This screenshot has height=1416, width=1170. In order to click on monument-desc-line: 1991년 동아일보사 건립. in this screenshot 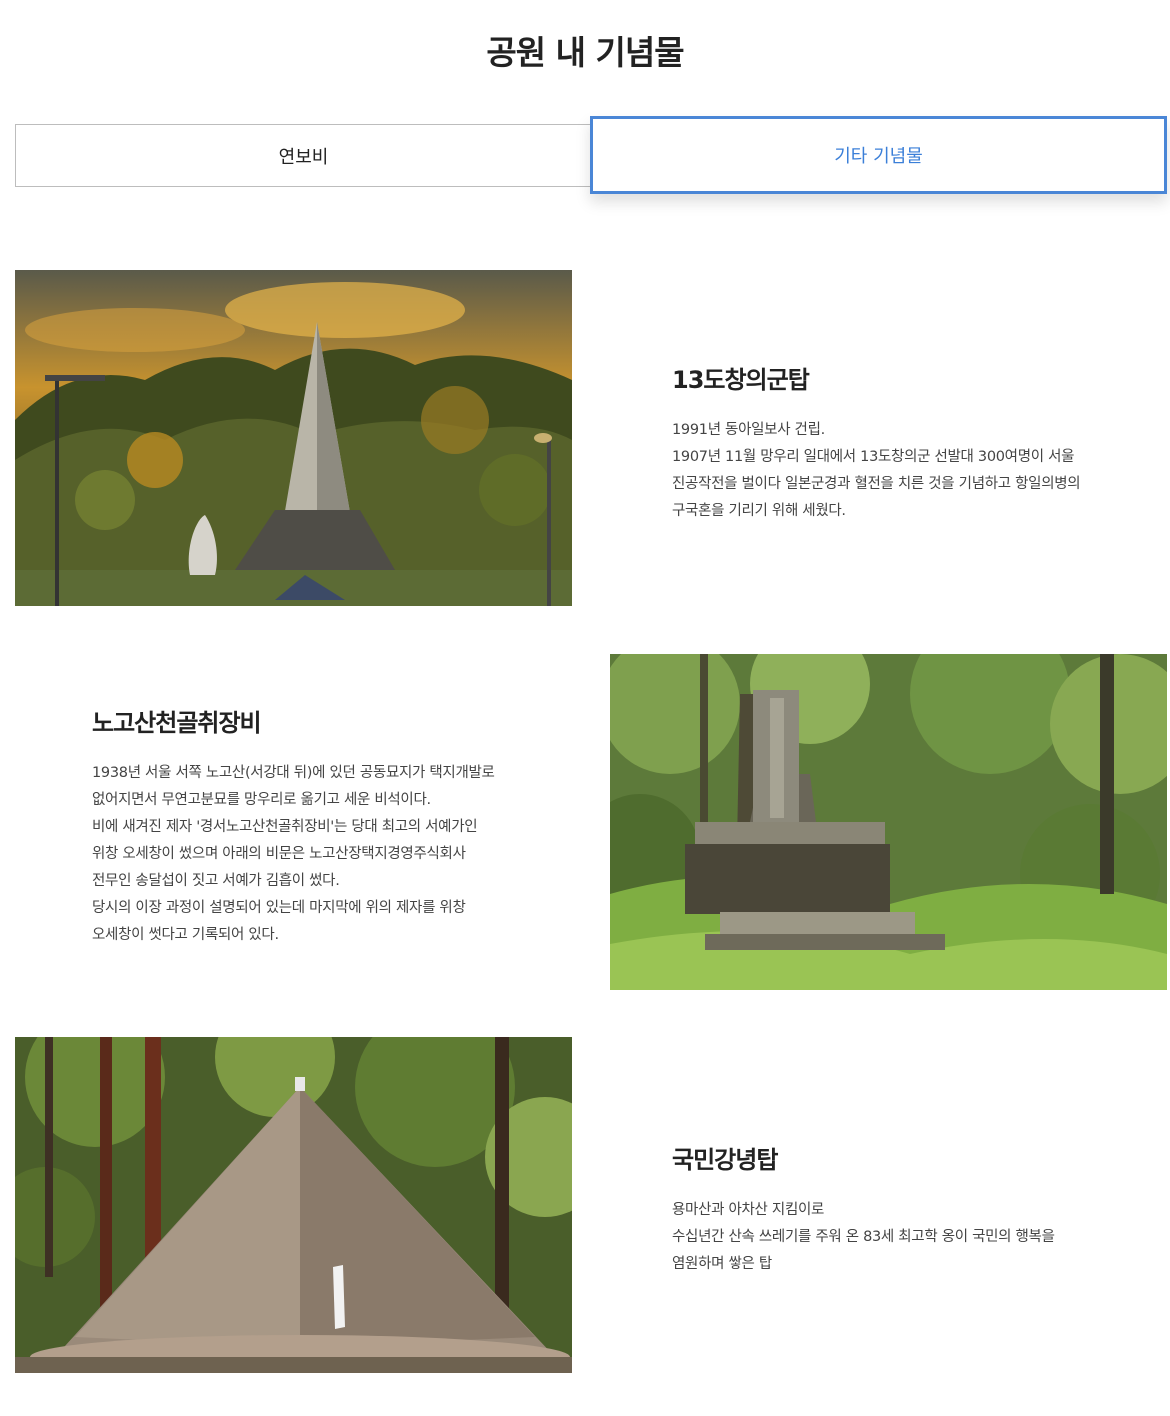, I will do `click(748, 430)`.